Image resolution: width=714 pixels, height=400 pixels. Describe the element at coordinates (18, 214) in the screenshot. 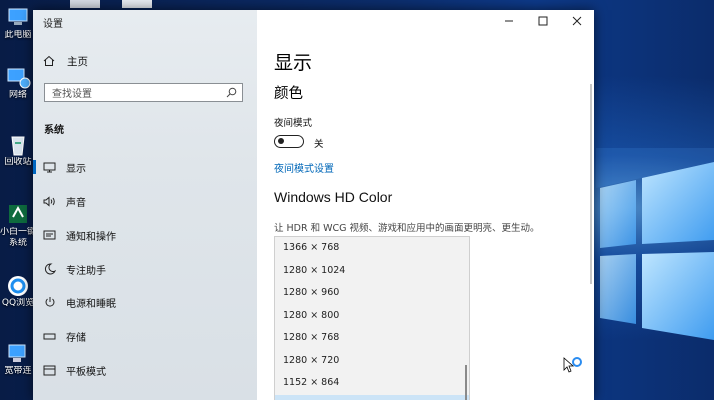

I see `xiaobai-app-icon` at that location.